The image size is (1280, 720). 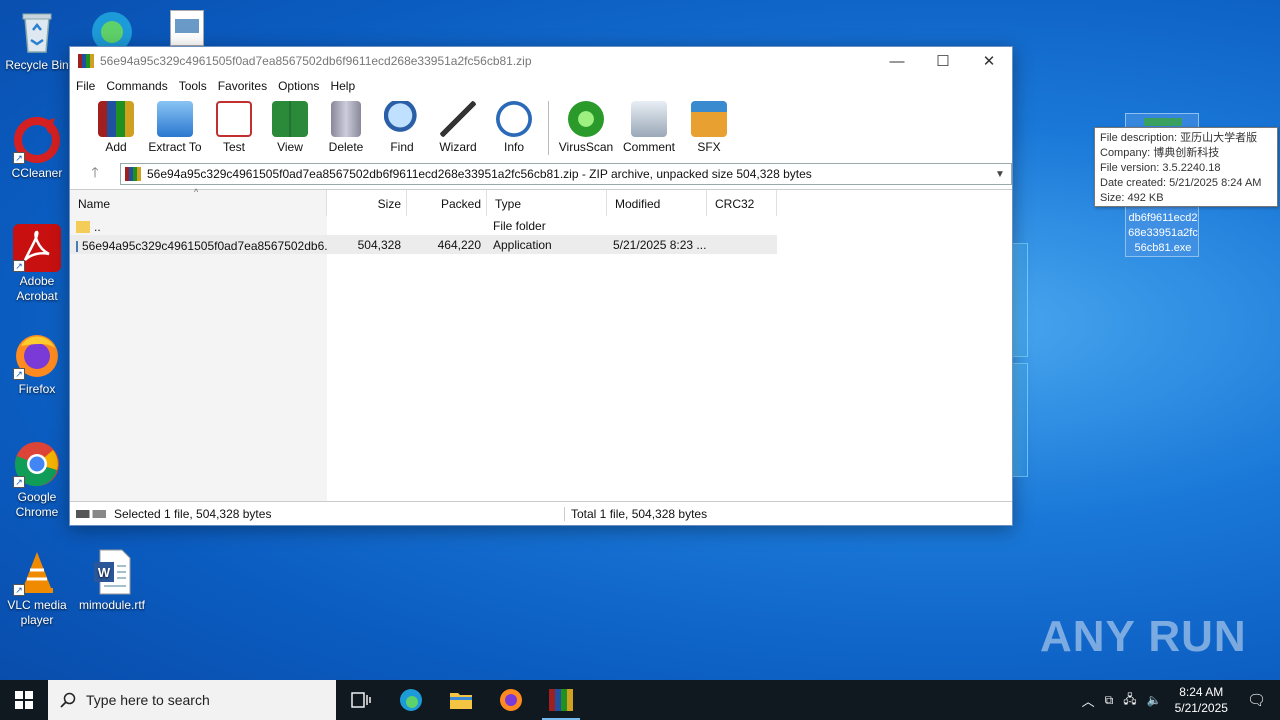 I want to click on add-button: Add, so click(x=116, y=127).